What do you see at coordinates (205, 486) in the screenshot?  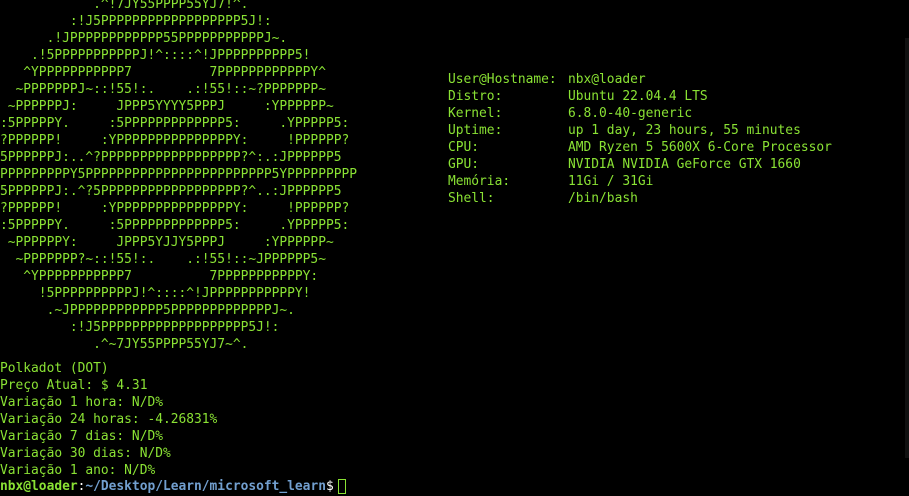 I see `prompt-path: ~/Desktop/Learn/microsoft_learn` at bounding box center [205, 486].